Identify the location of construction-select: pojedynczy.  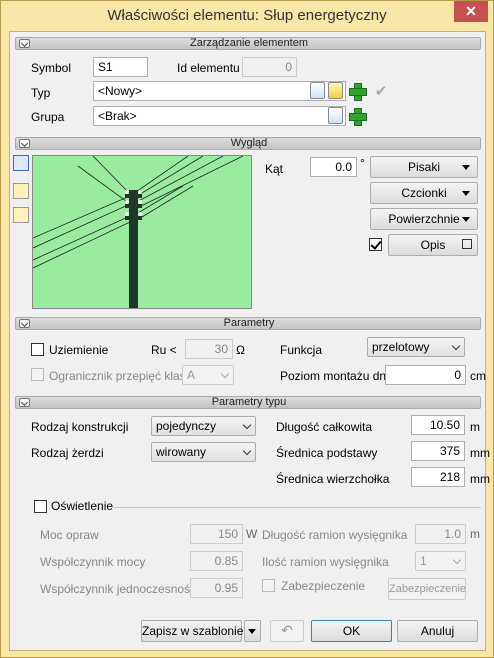
(203, 426).